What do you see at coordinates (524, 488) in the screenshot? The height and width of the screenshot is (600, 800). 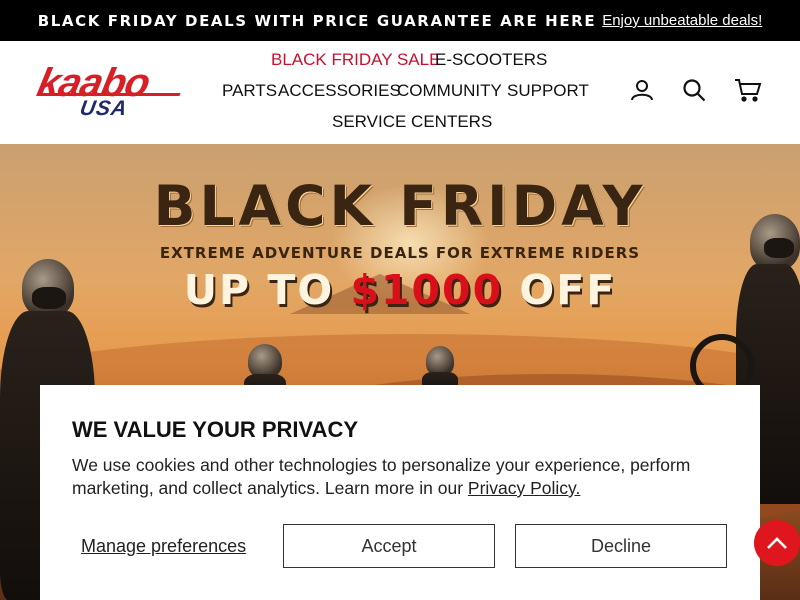 I see `privacy-policy-link: Privacy Policy.` at bounding box center [524, 488].